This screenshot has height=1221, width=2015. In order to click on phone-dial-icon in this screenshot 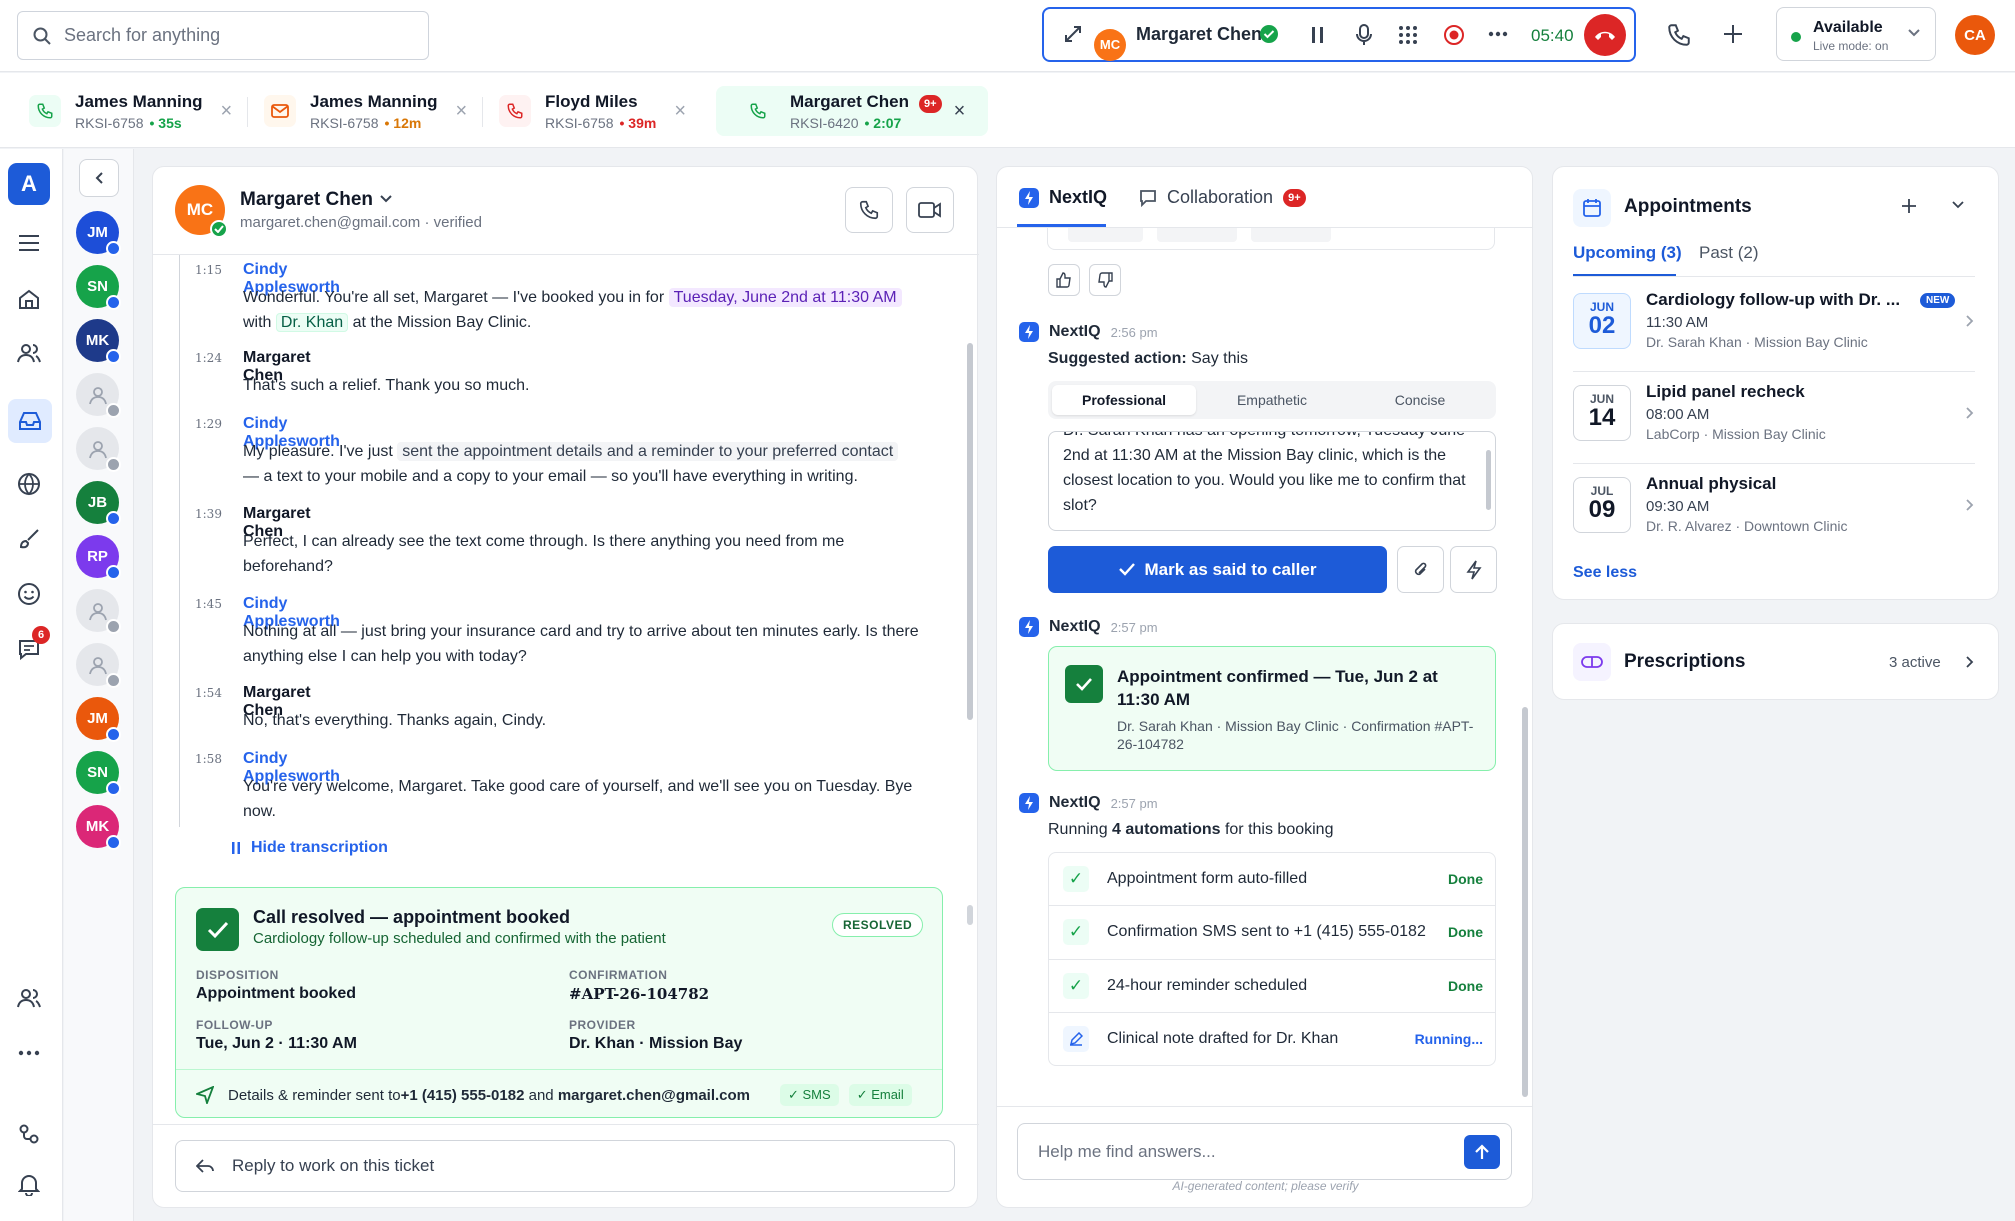, I will do `click(1679, 35)`.